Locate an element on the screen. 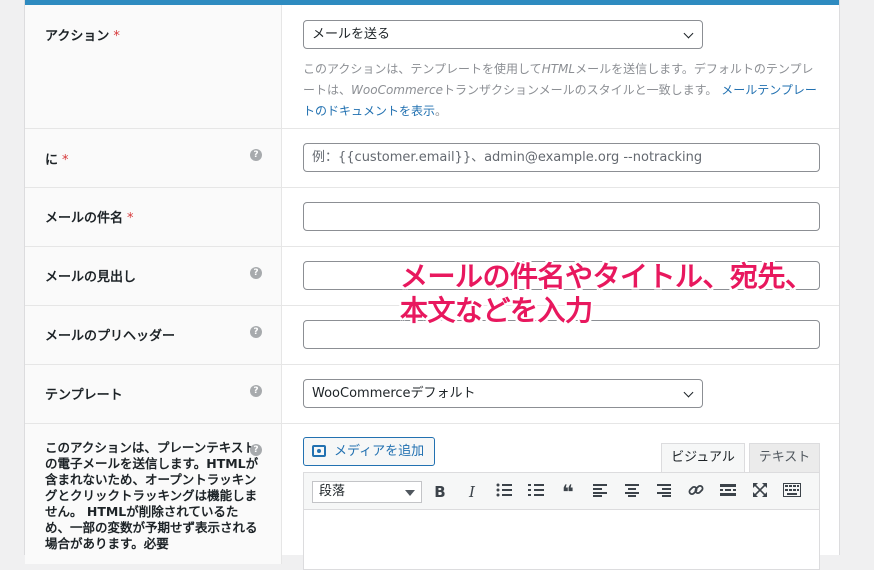 This screenshot has width=874, height=570. fullscreen-icon is located at coordinates (760, 492).